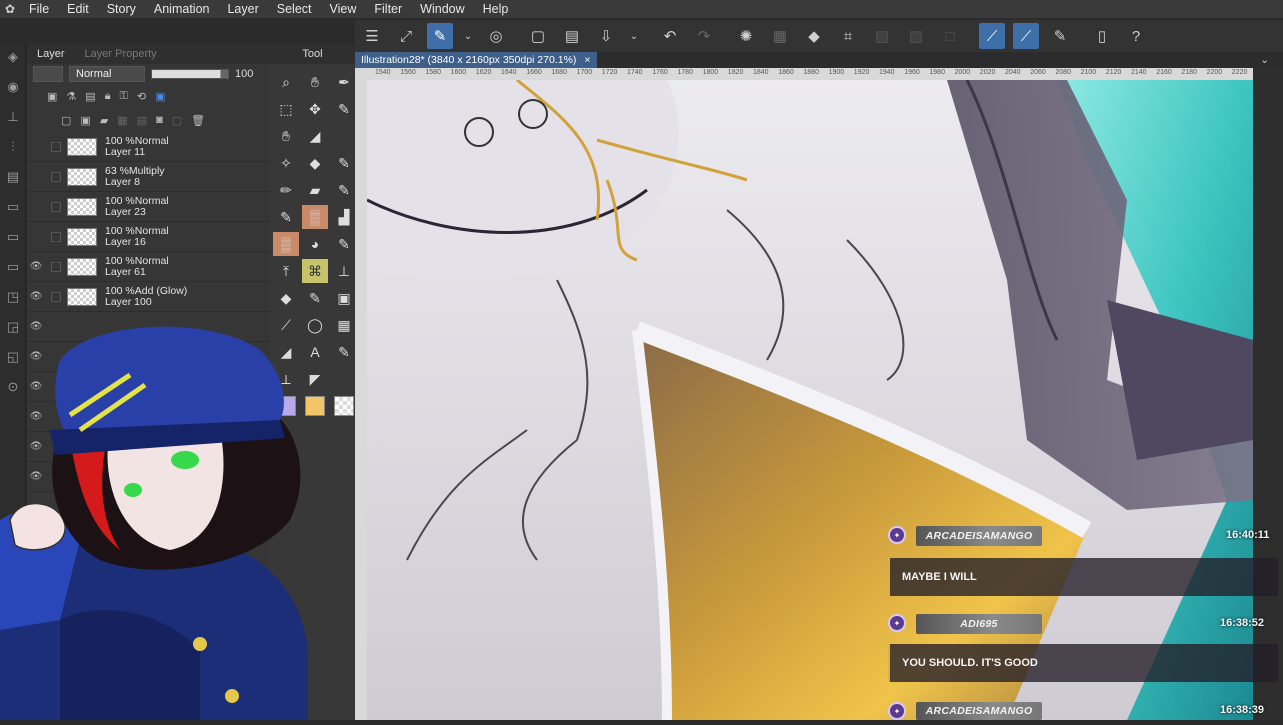  Describe the element at coordinates (71, 96) in the screenshot. I see `reference-icon: ⚗` at that location.